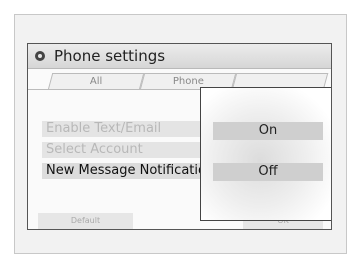 The width and height of the screenshot is (361, 268). What do you see at coordinates (104, 128) in the screenshot?
I see `enable-text-email-label: Enable Text/Email` at bounding box center [104, 128].